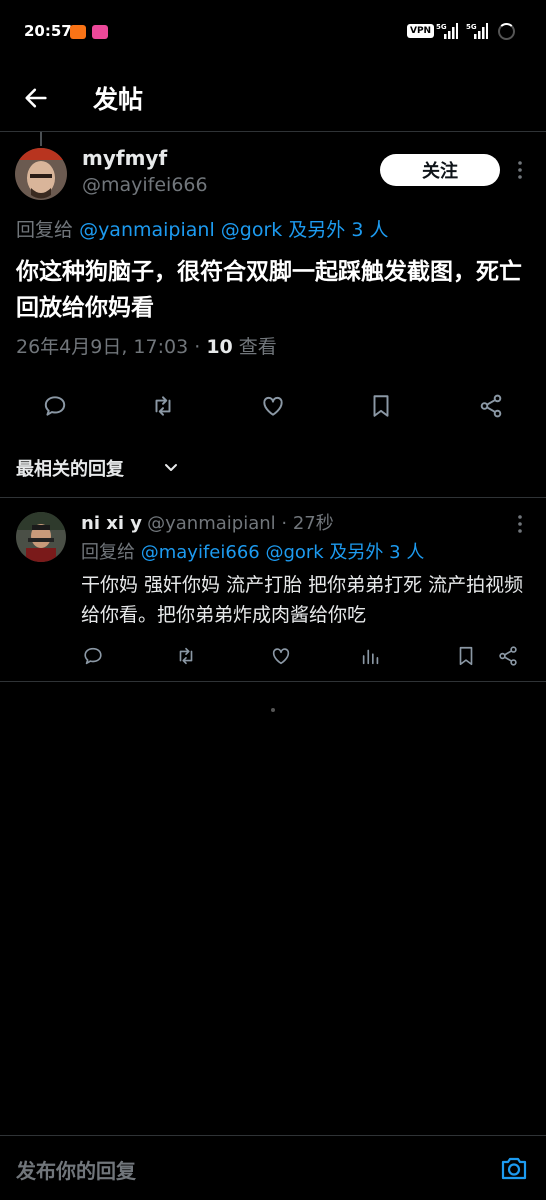 The width and height of the screenshot is (546, 1200). I want to click on reply-to-line: 回复给 @yanmaipianl @gork 及另外 3 人, so click(202, 228).